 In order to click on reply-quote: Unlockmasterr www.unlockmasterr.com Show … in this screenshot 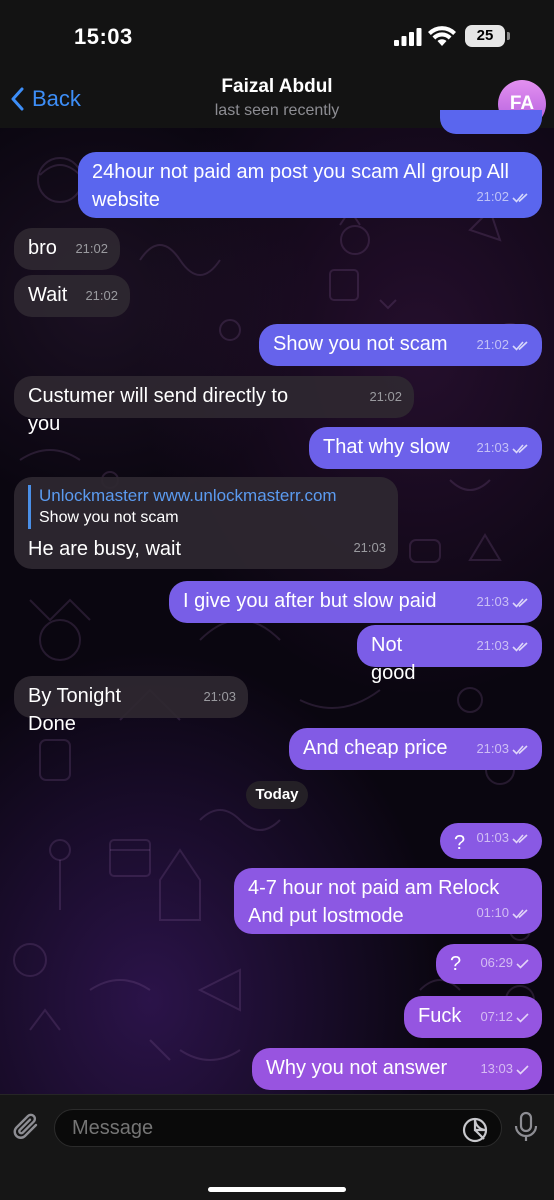, I will do `click(182, 507)`.